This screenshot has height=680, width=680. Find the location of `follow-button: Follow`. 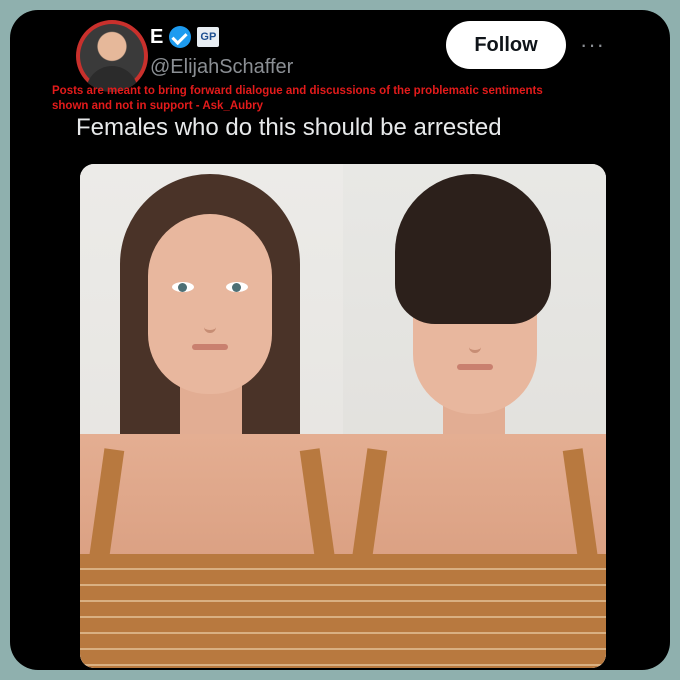

follow-button: Follow is located at coordinates (506, 45).